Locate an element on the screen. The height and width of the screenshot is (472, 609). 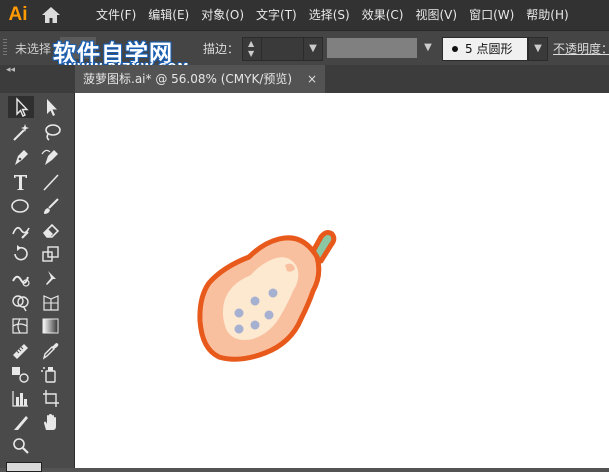
brush-definition-value: 5 点圆形 is located at coordinates (489, 49).